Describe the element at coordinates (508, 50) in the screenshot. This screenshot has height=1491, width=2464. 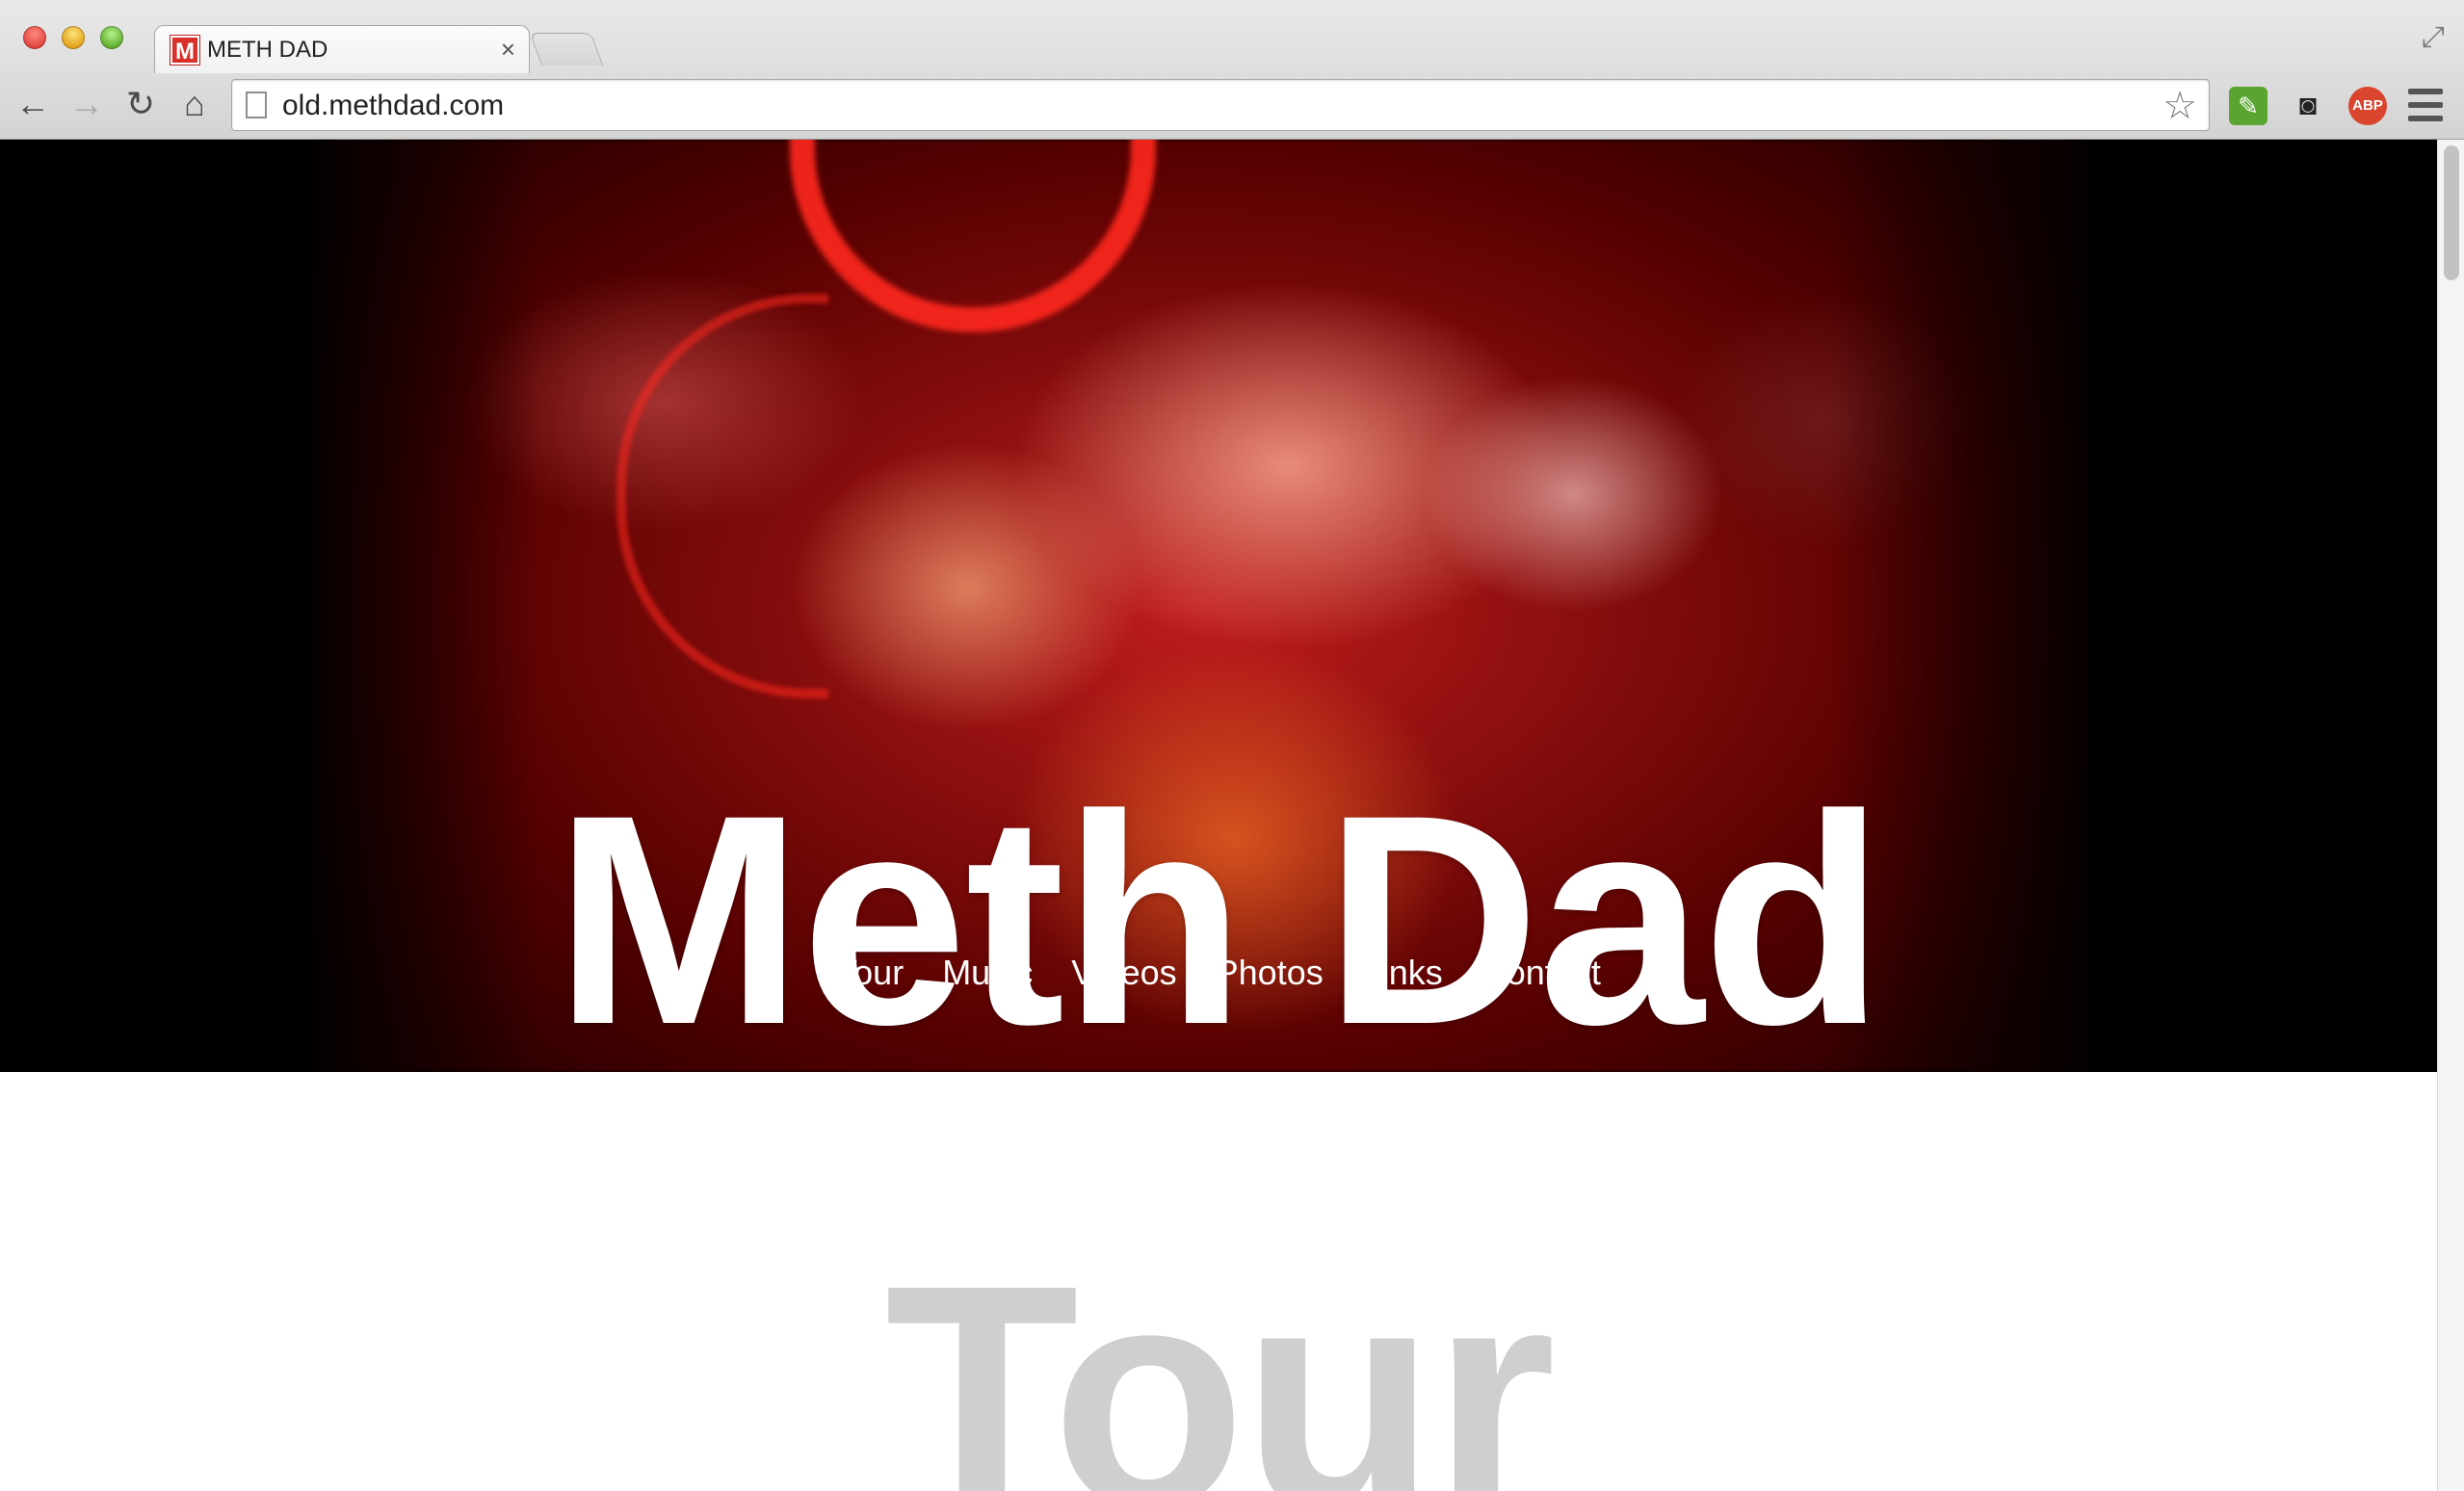
I see `tab-close-icon: ×` at that location.